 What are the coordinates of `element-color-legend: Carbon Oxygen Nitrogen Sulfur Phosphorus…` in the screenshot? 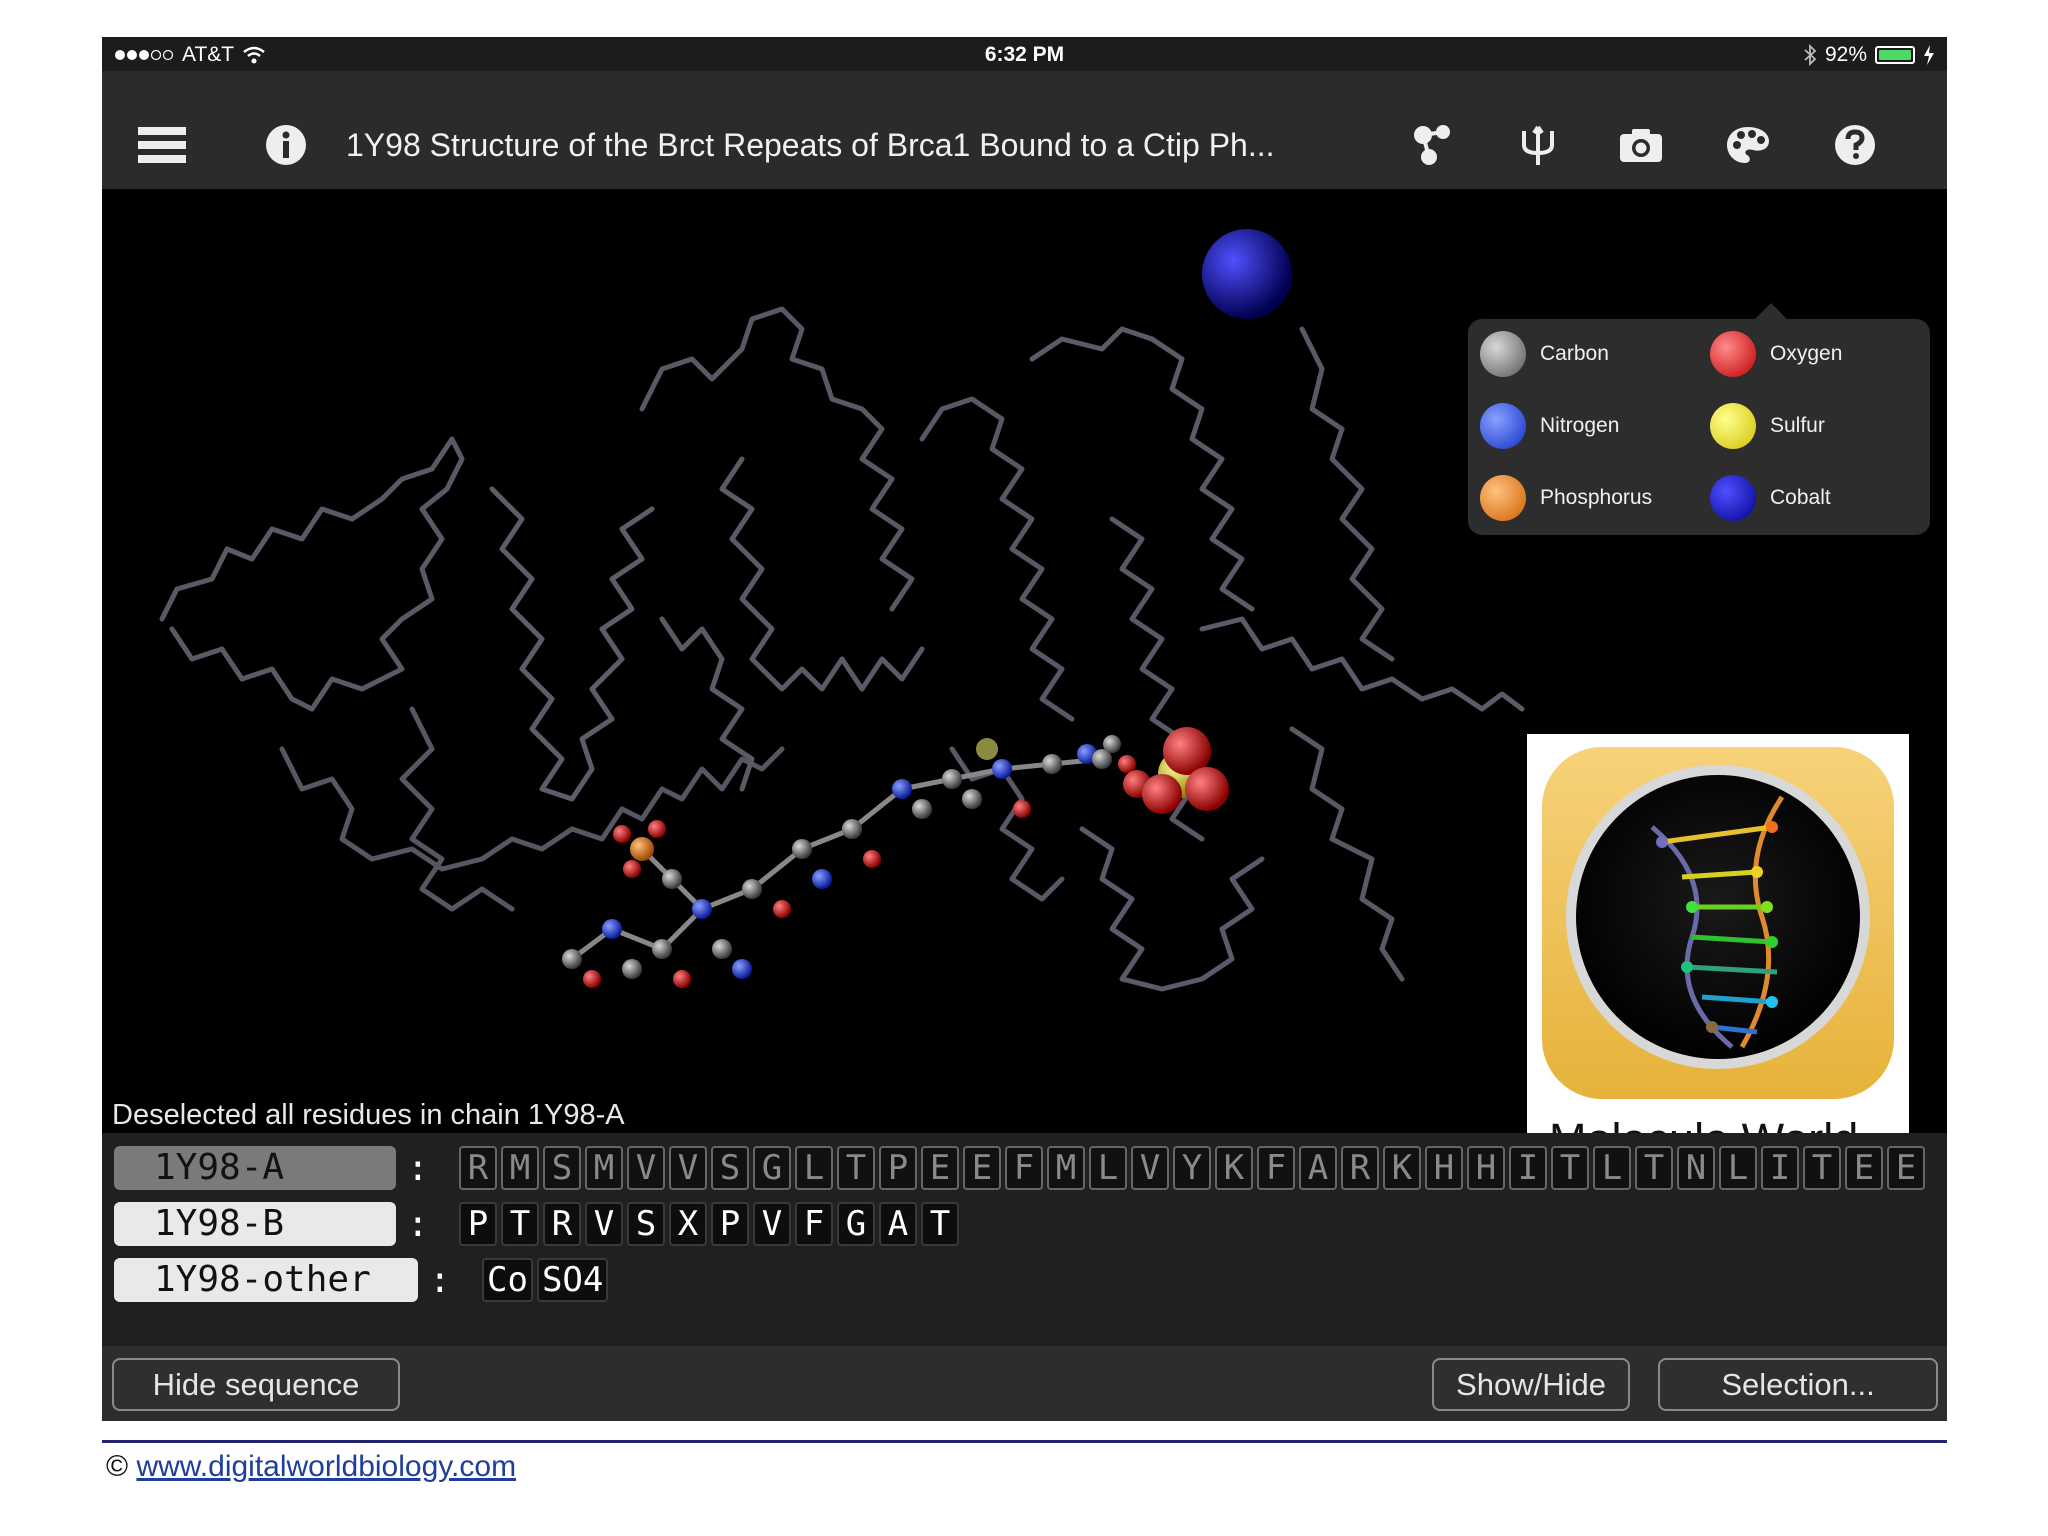 It's located at (1699, 419).